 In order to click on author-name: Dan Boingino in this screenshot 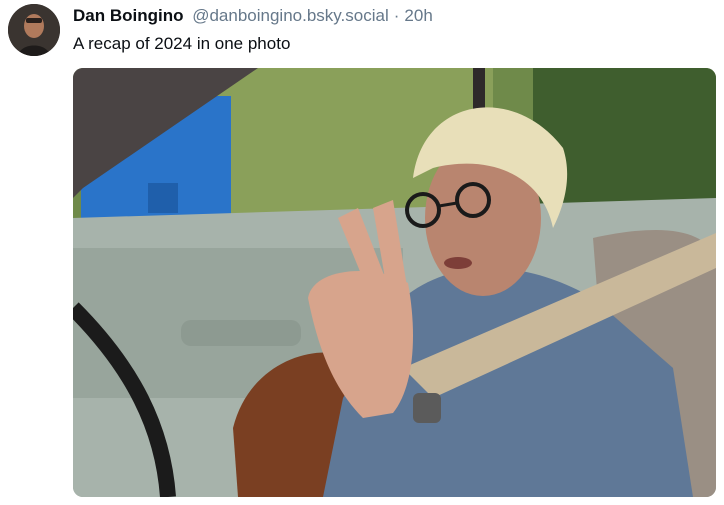, I will do `click(128, 15)`.